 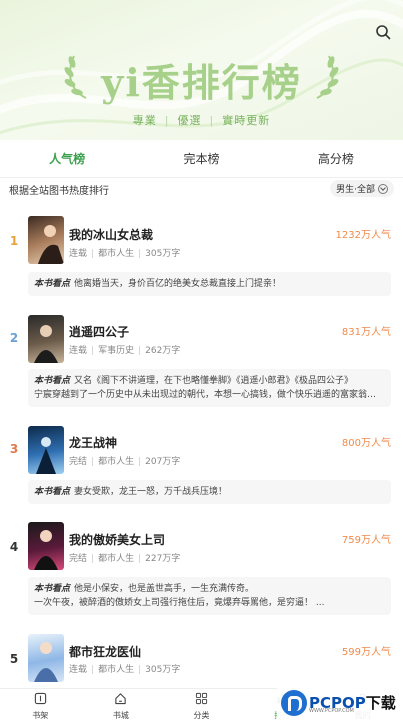 What do you see at coordinates (14, 449) in the screenshot?
I see `rank-number: 3` at bounding box center [14, 449].